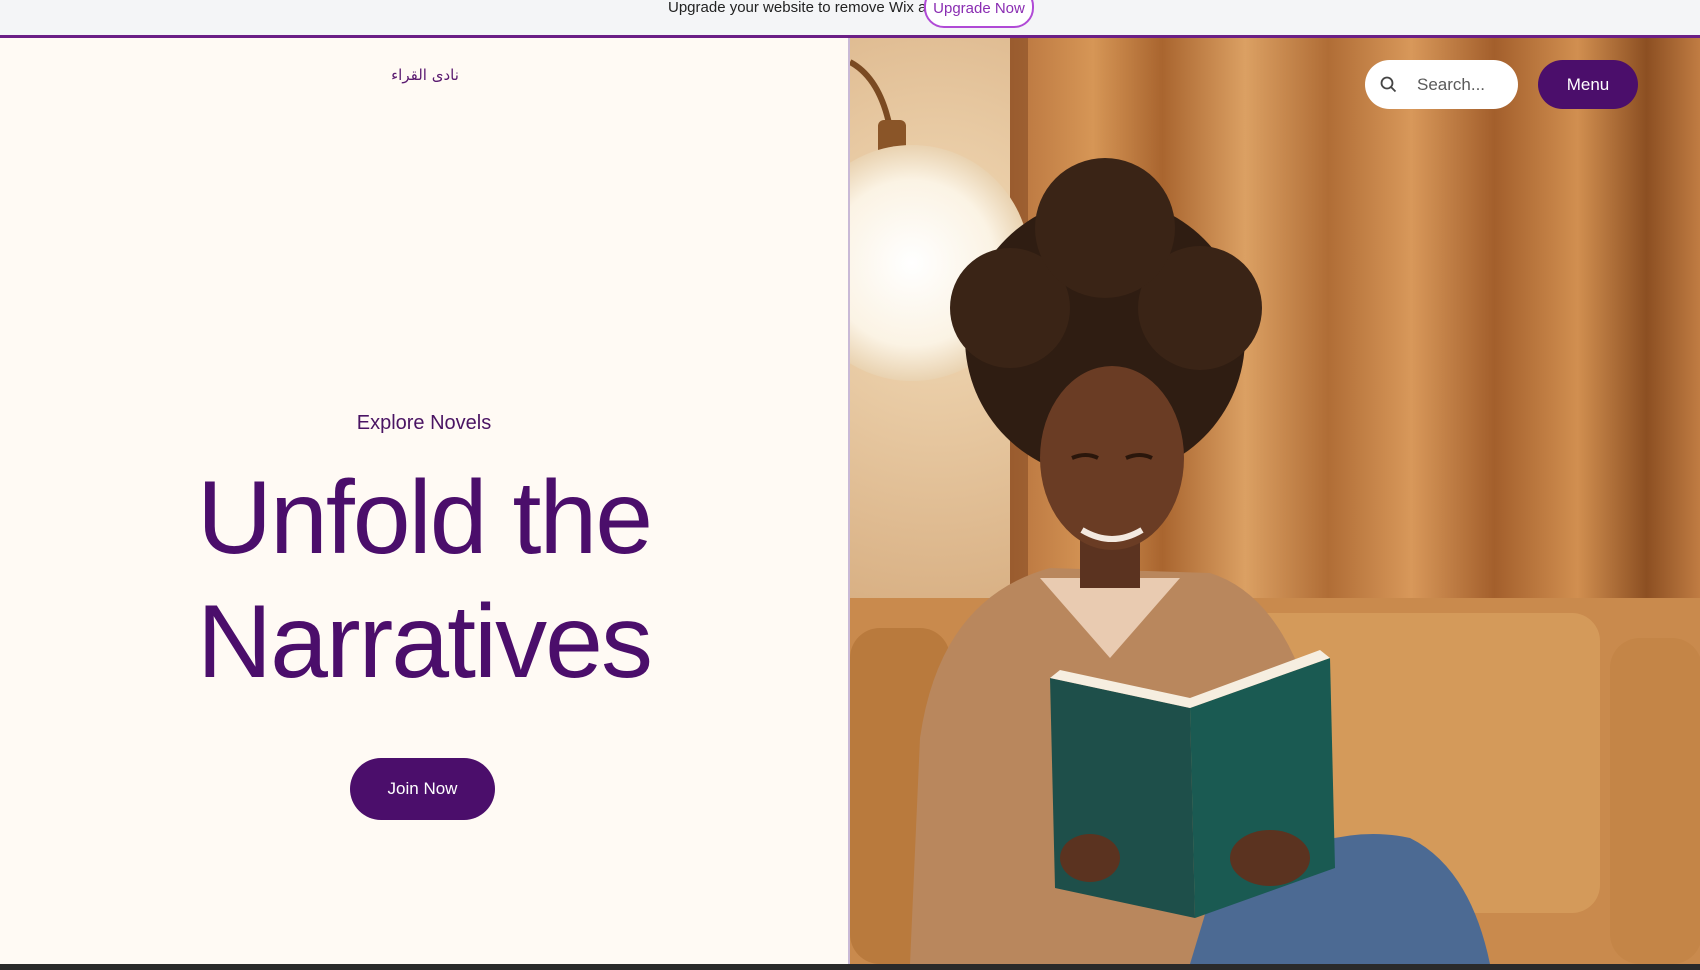 This screenshot has width=1700, height=970. I want to click on site-search, so click(1441, 84).